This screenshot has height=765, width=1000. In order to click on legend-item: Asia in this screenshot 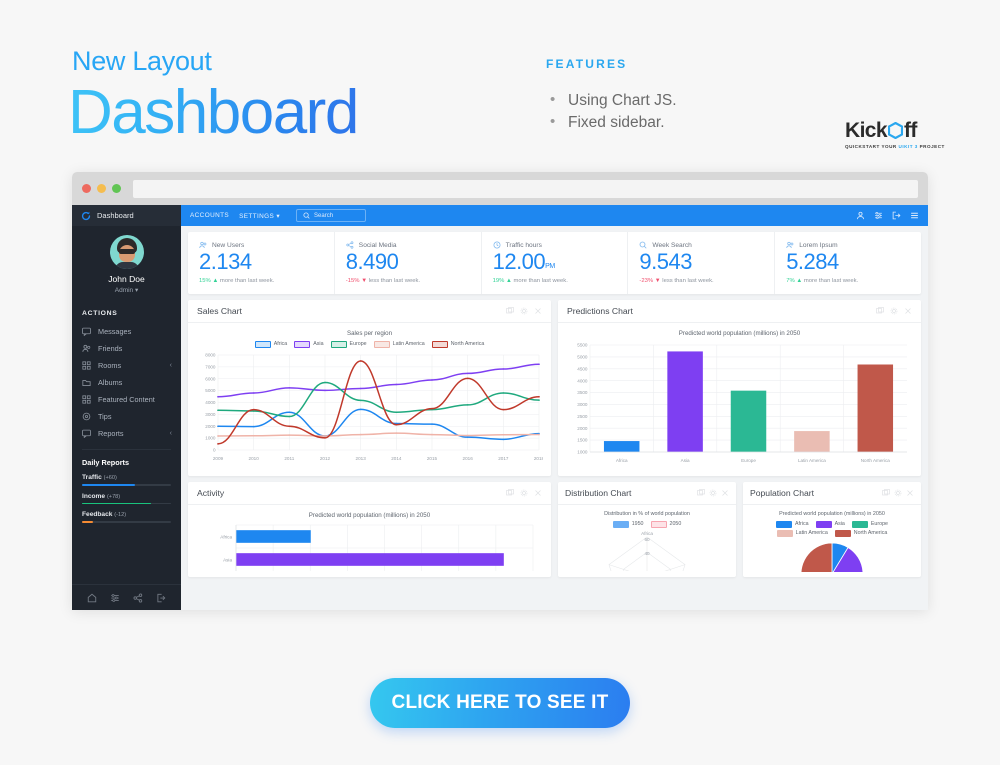, I will do `click(830, 524)`.